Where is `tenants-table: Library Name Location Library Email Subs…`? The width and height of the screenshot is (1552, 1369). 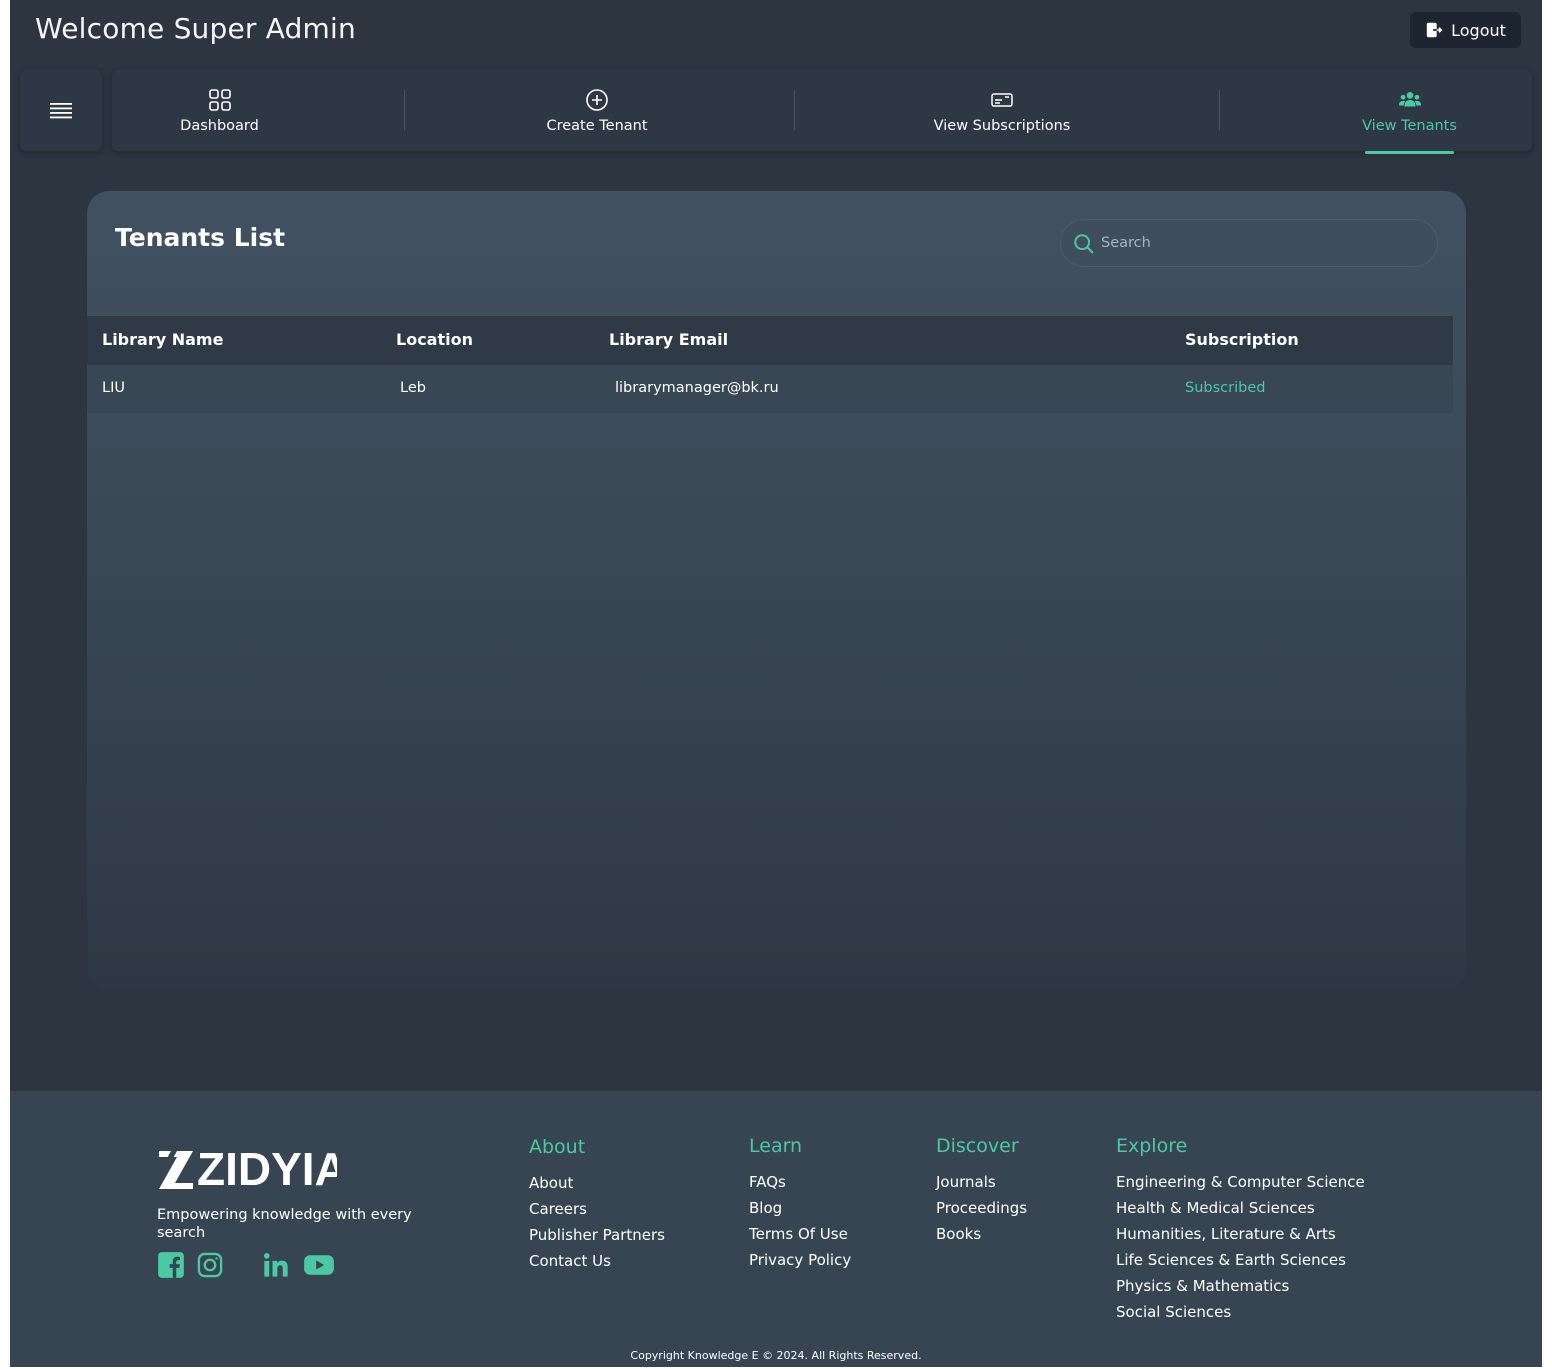 tenants-table: Library Name Location Library Email Subs… is located at coordinates (770, 364).